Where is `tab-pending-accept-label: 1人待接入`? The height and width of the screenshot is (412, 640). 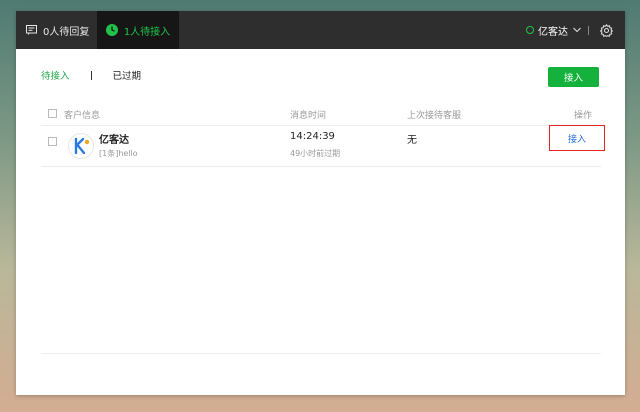
tab-pending-accept-label: 1人待接入 is located at coordinates (147, 32).